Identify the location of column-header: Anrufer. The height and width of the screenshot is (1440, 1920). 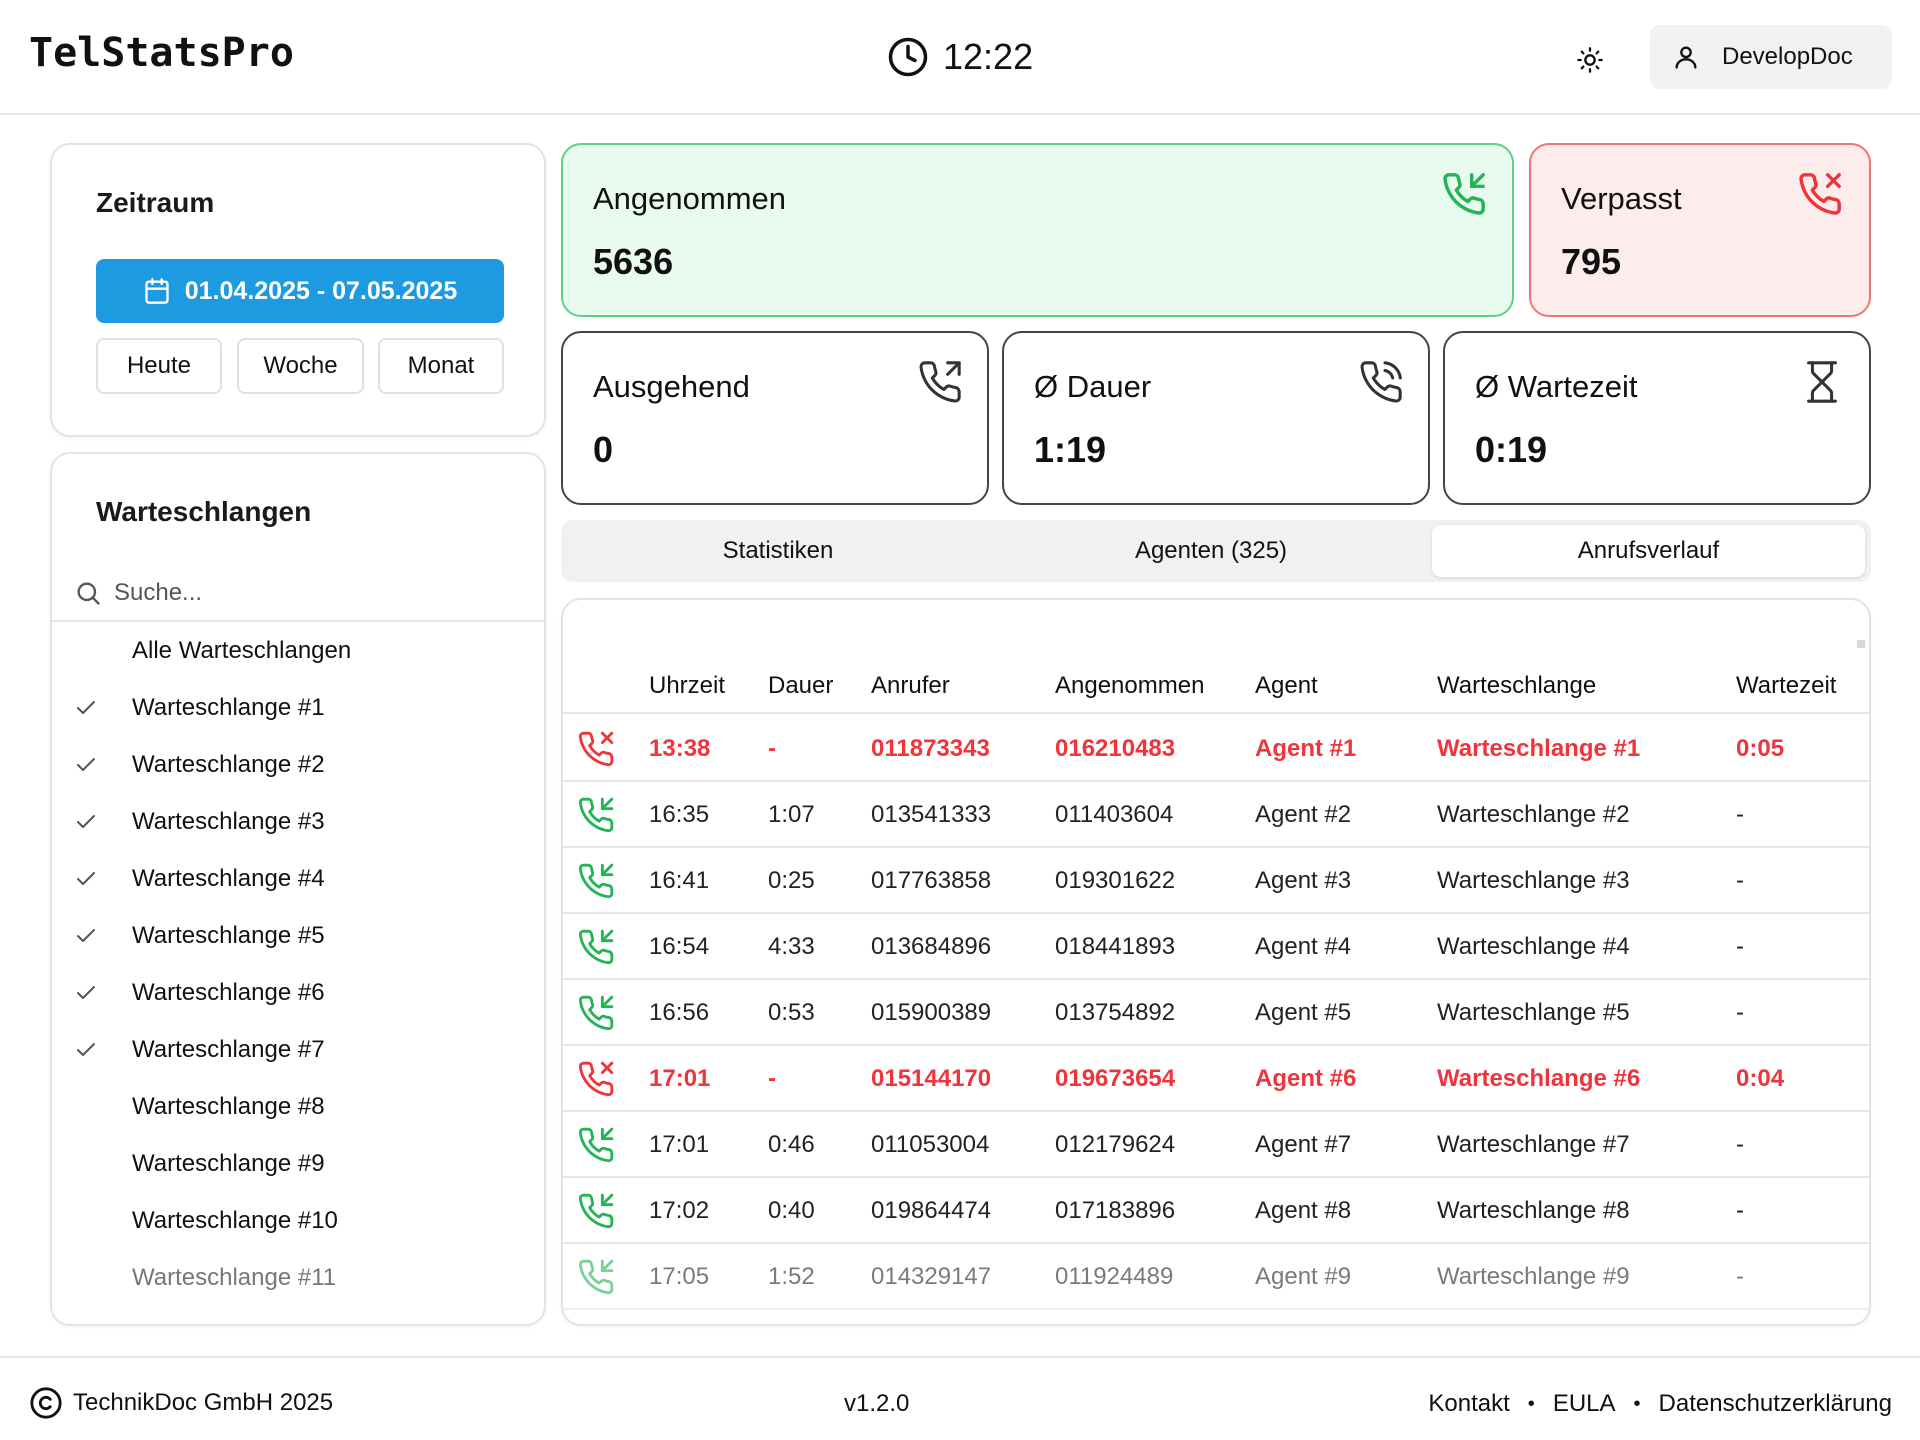
(910, 686).